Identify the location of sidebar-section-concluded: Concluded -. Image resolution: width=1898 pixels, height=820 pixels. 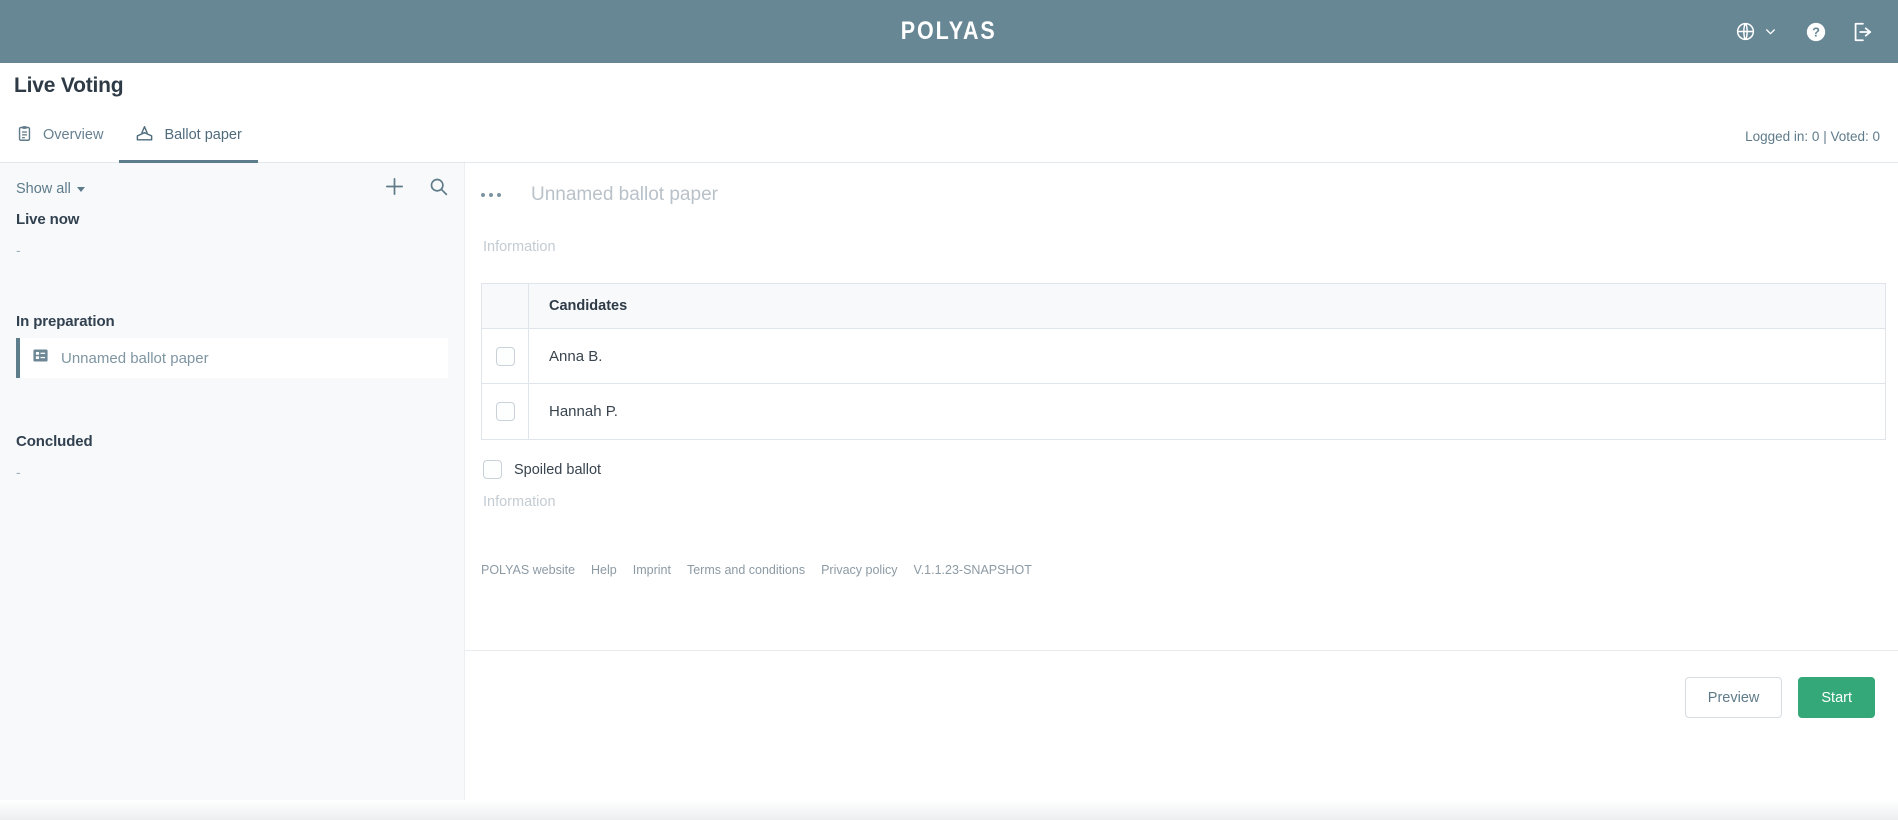
(232, 456).